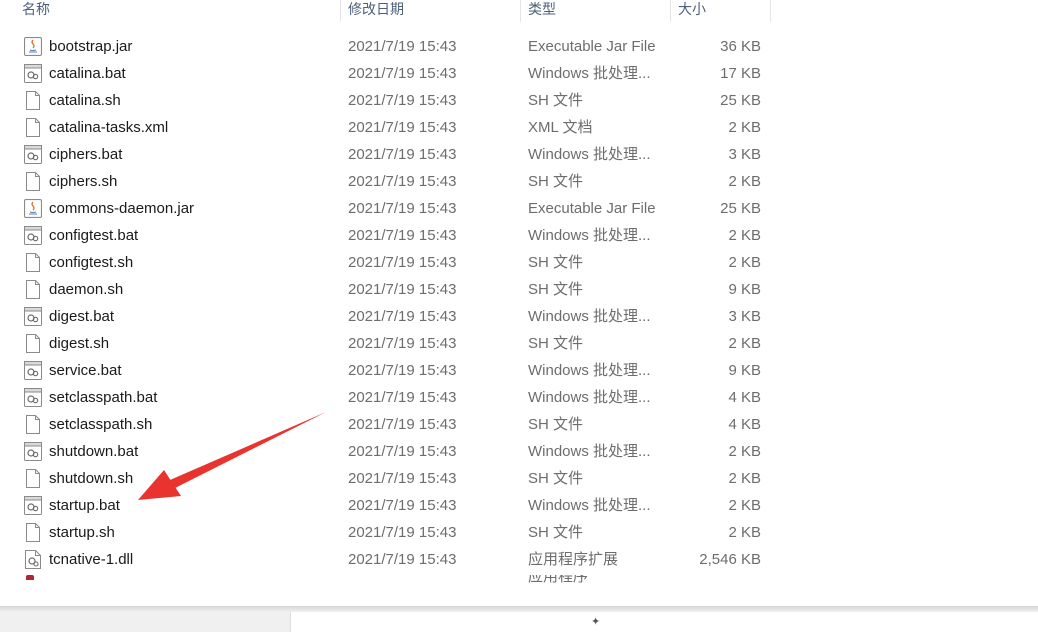  Describe the element at coordinates (740, 73) in the screenshot. I see `file-size: 17 KB` at that location.